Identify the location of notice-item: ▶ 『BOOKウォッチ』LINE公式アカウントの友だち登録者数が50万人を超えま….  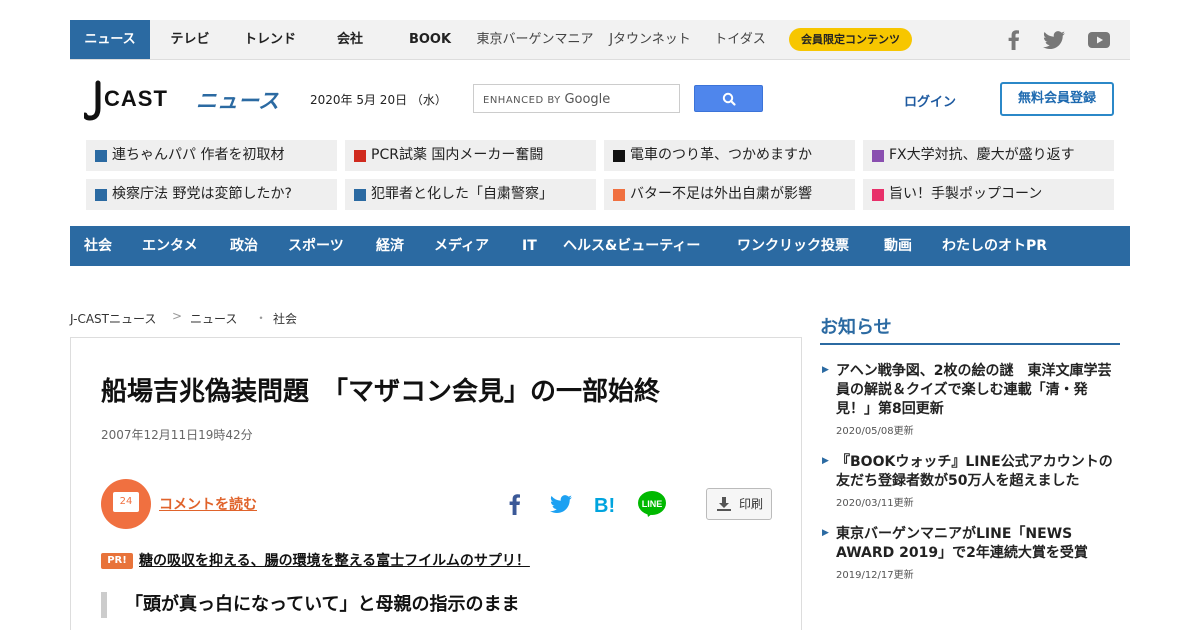
(971, 481).